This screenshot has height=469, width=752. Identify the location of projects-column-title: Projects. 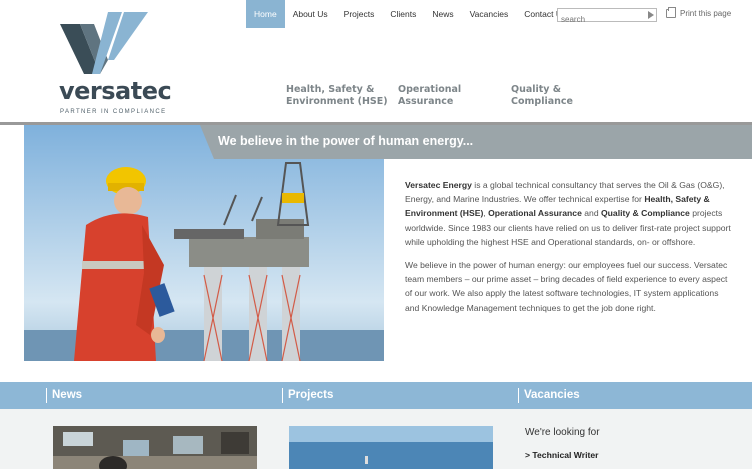
(307, 395).